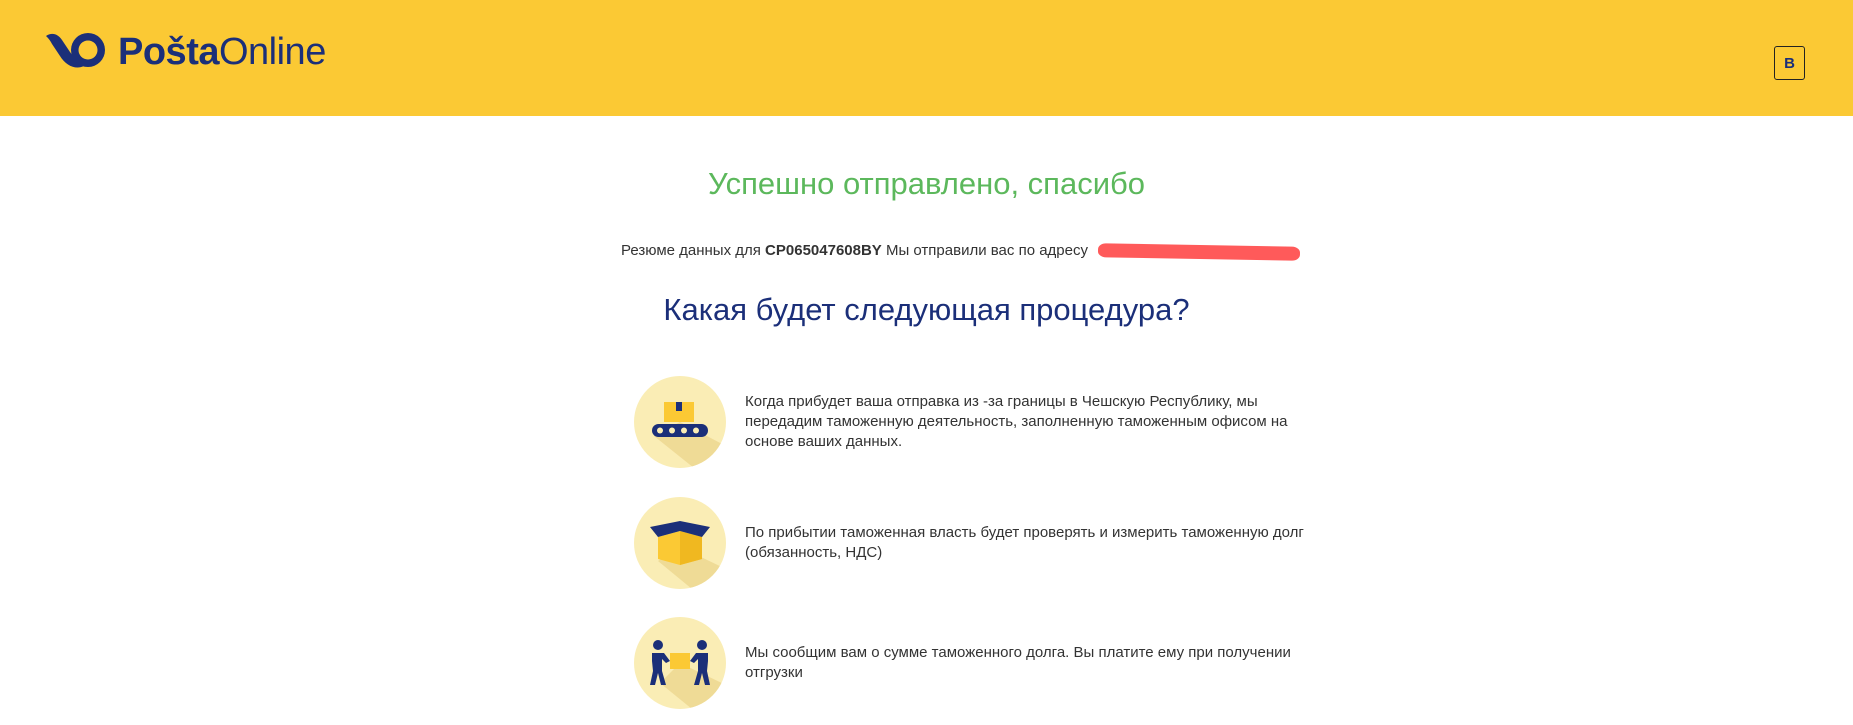 Image resolution: width=1853 pixels, height=725 pixels. Describe the element at coordinates (1199, 252) in the screenshot. I see `redacted-email` at that location.